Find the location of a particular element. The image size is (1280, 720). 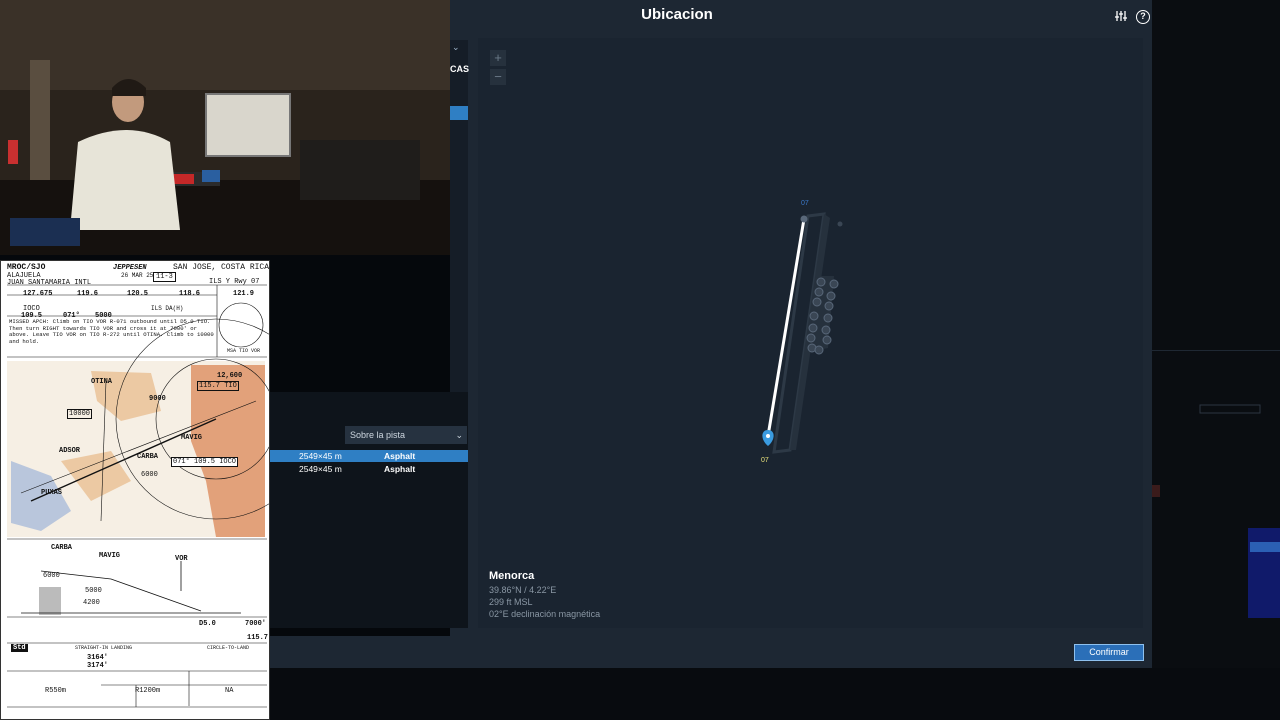

chart-page: 11-3 is located at coordinates (164, 277).